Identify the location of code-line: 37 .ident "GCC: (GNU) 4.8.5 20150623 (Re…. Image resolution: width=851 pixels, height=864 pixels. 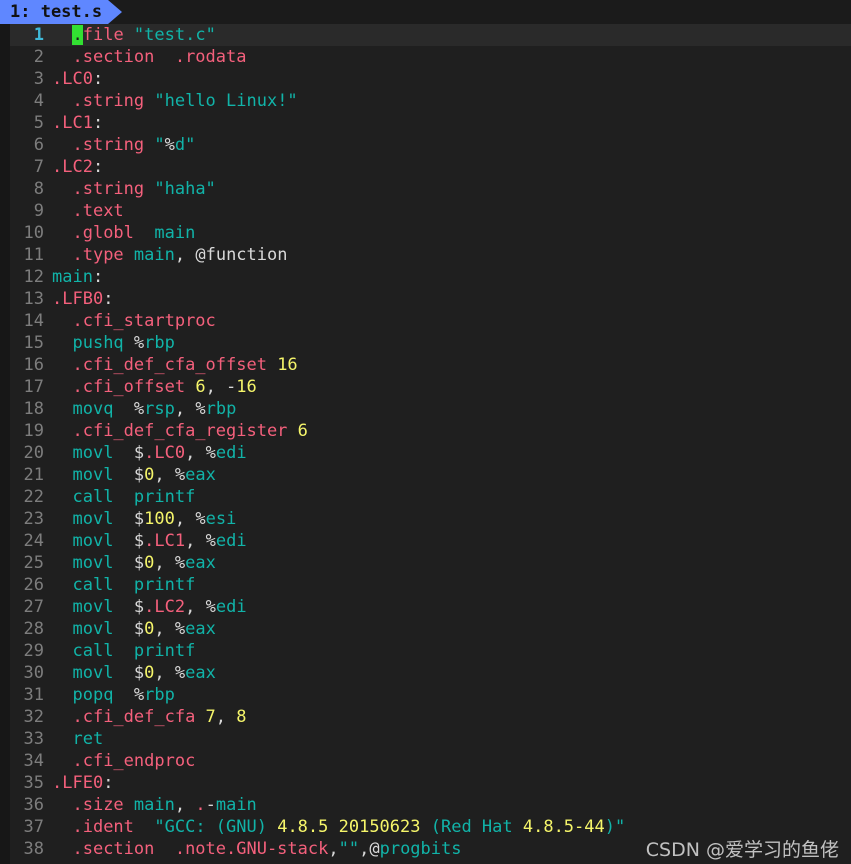
(425, 827).